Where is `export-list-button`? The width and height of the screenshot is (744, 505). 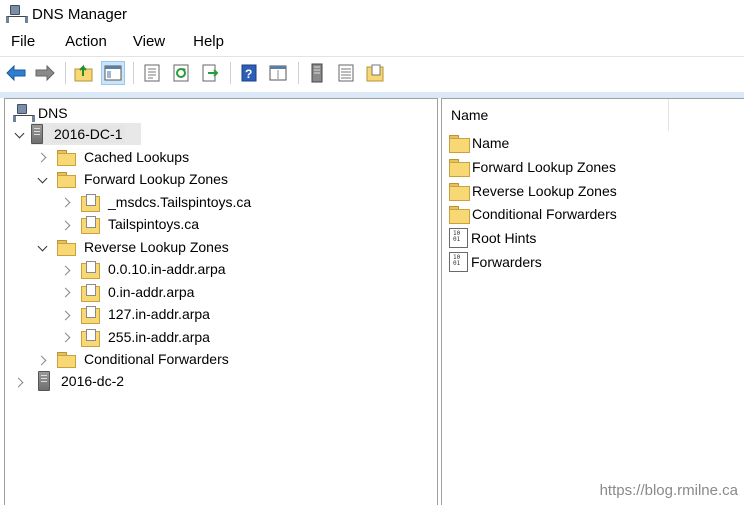
export-list-button is located at coordinates (210, 73).